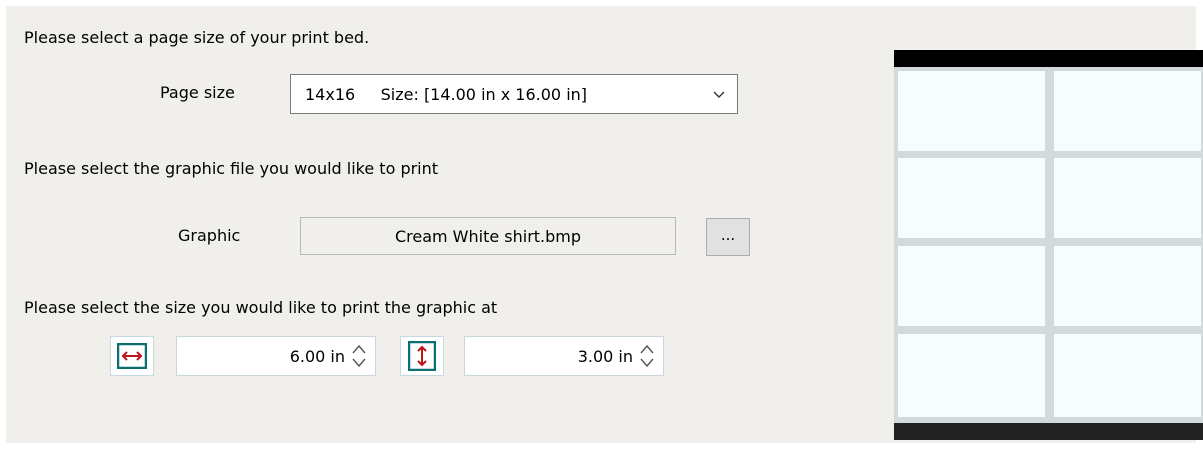 The image size is (1203, 449). What do you see at coordinates (276, 356) in the screenshot?
I see `width-spinner: 6.00 in` at bounding box center [276, 356].